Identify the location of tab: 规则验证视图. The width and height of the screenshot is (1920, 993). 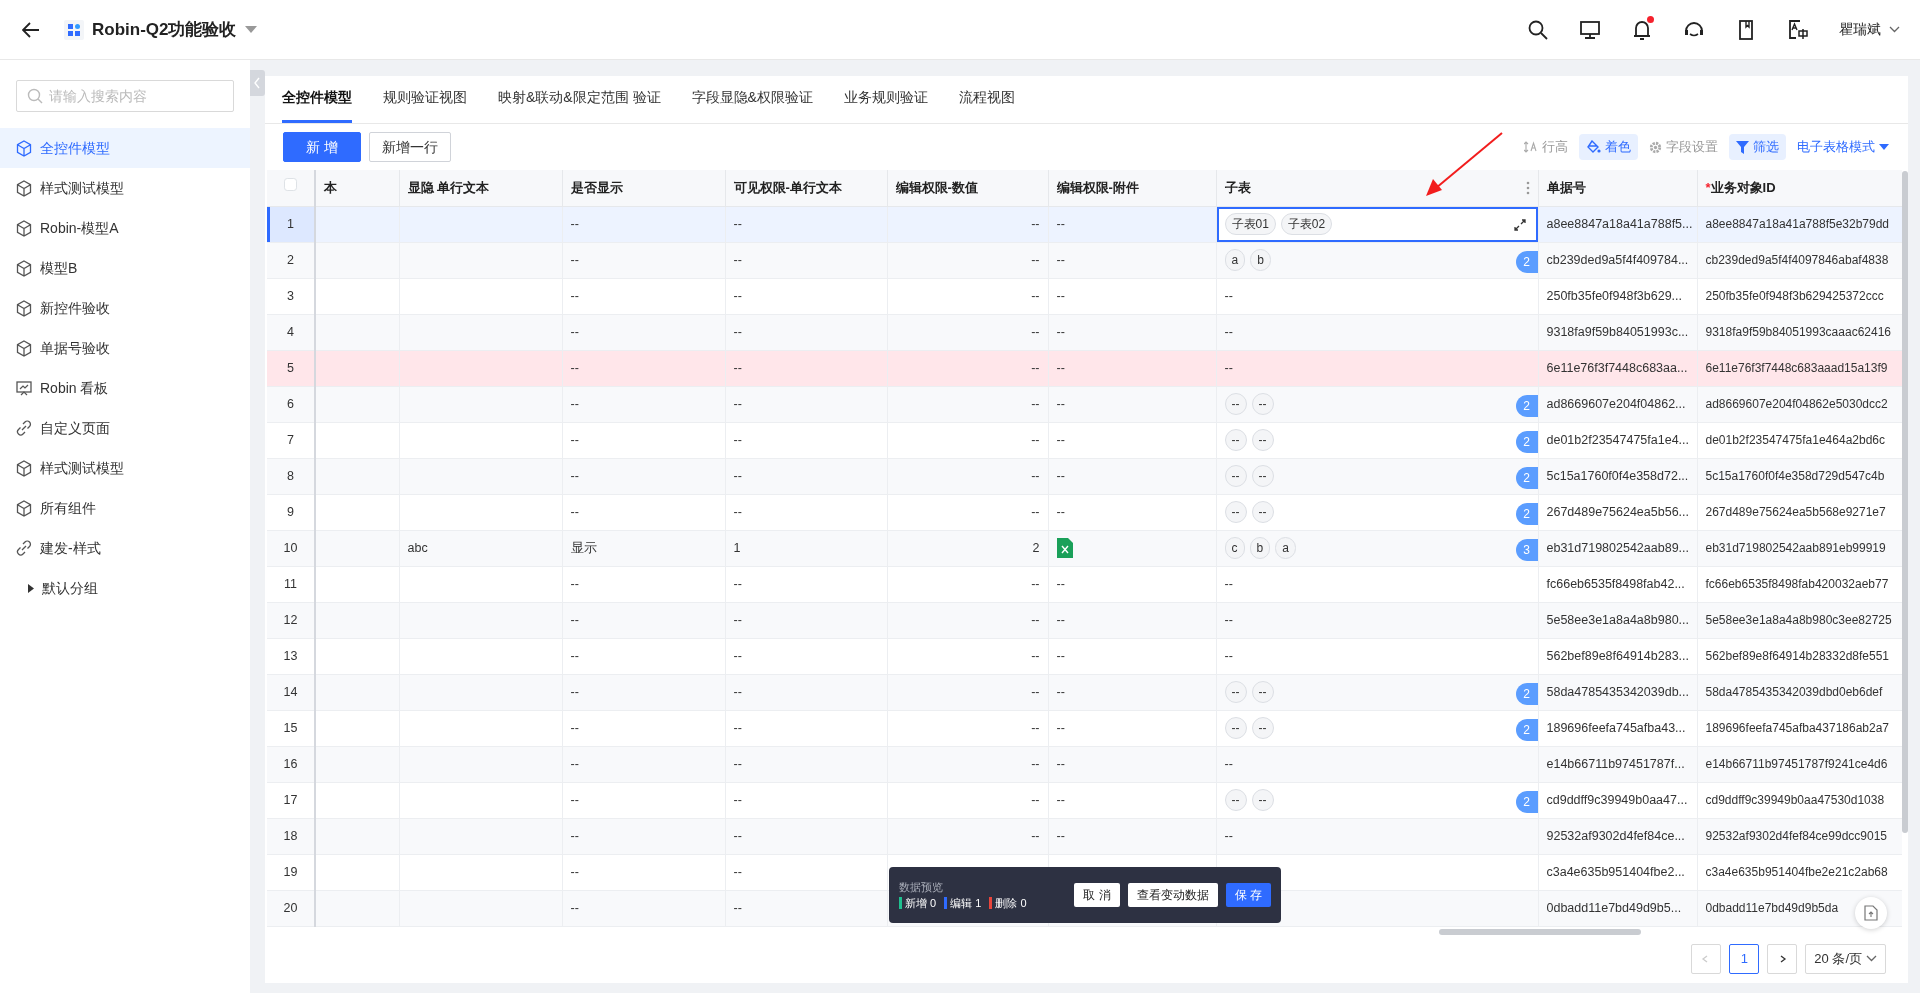
(425, 99).